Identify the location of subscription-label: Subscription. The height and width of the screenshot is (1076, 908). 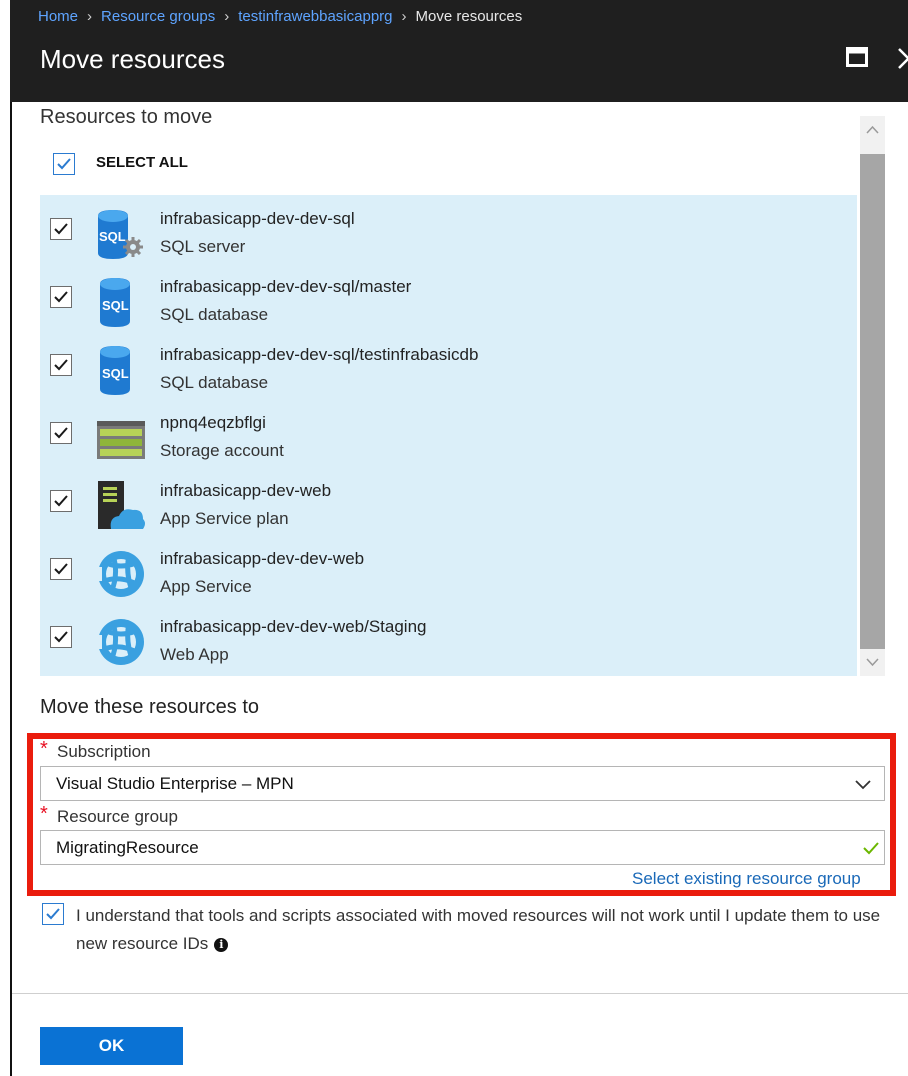
(104, 751).